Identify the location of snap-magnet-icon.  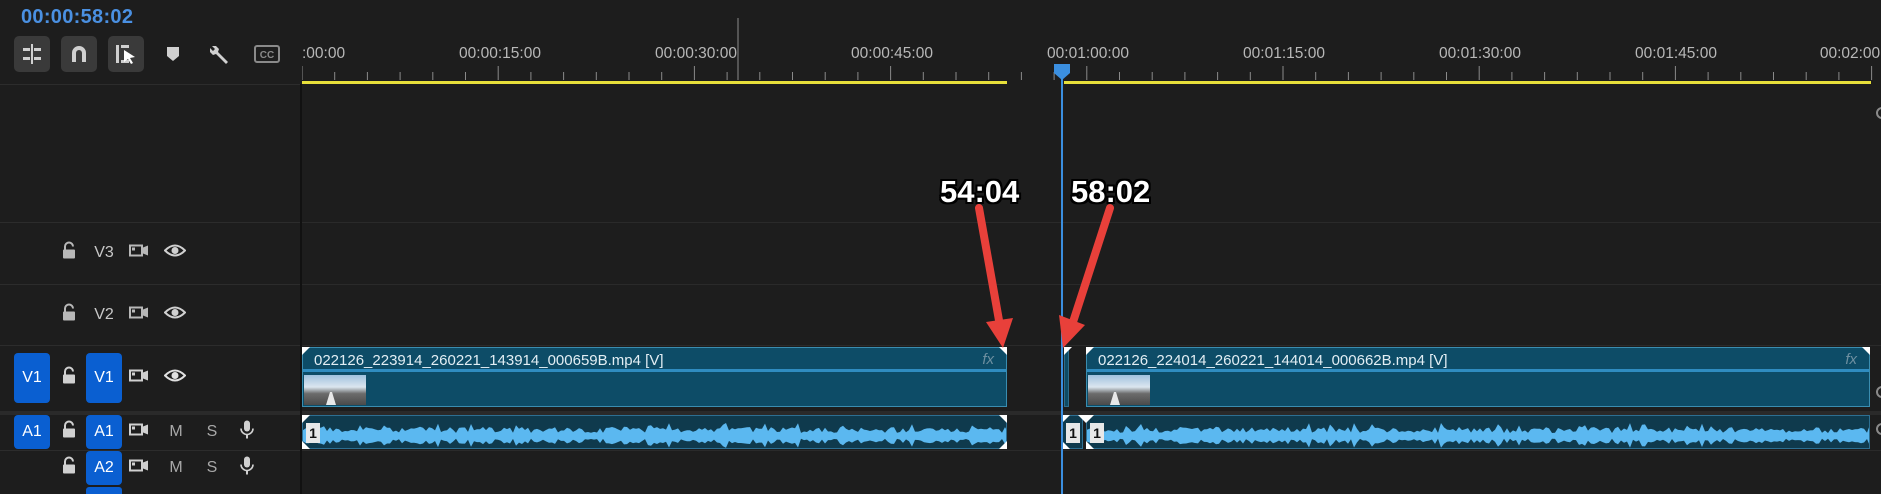
(79, 54).